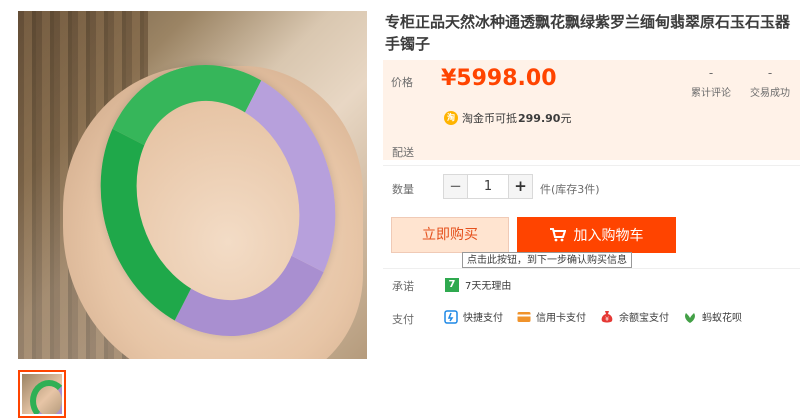 This screenshot has width=800, height=418. I want to click on taobao-coin-icon: 淘, so click(451, 118).